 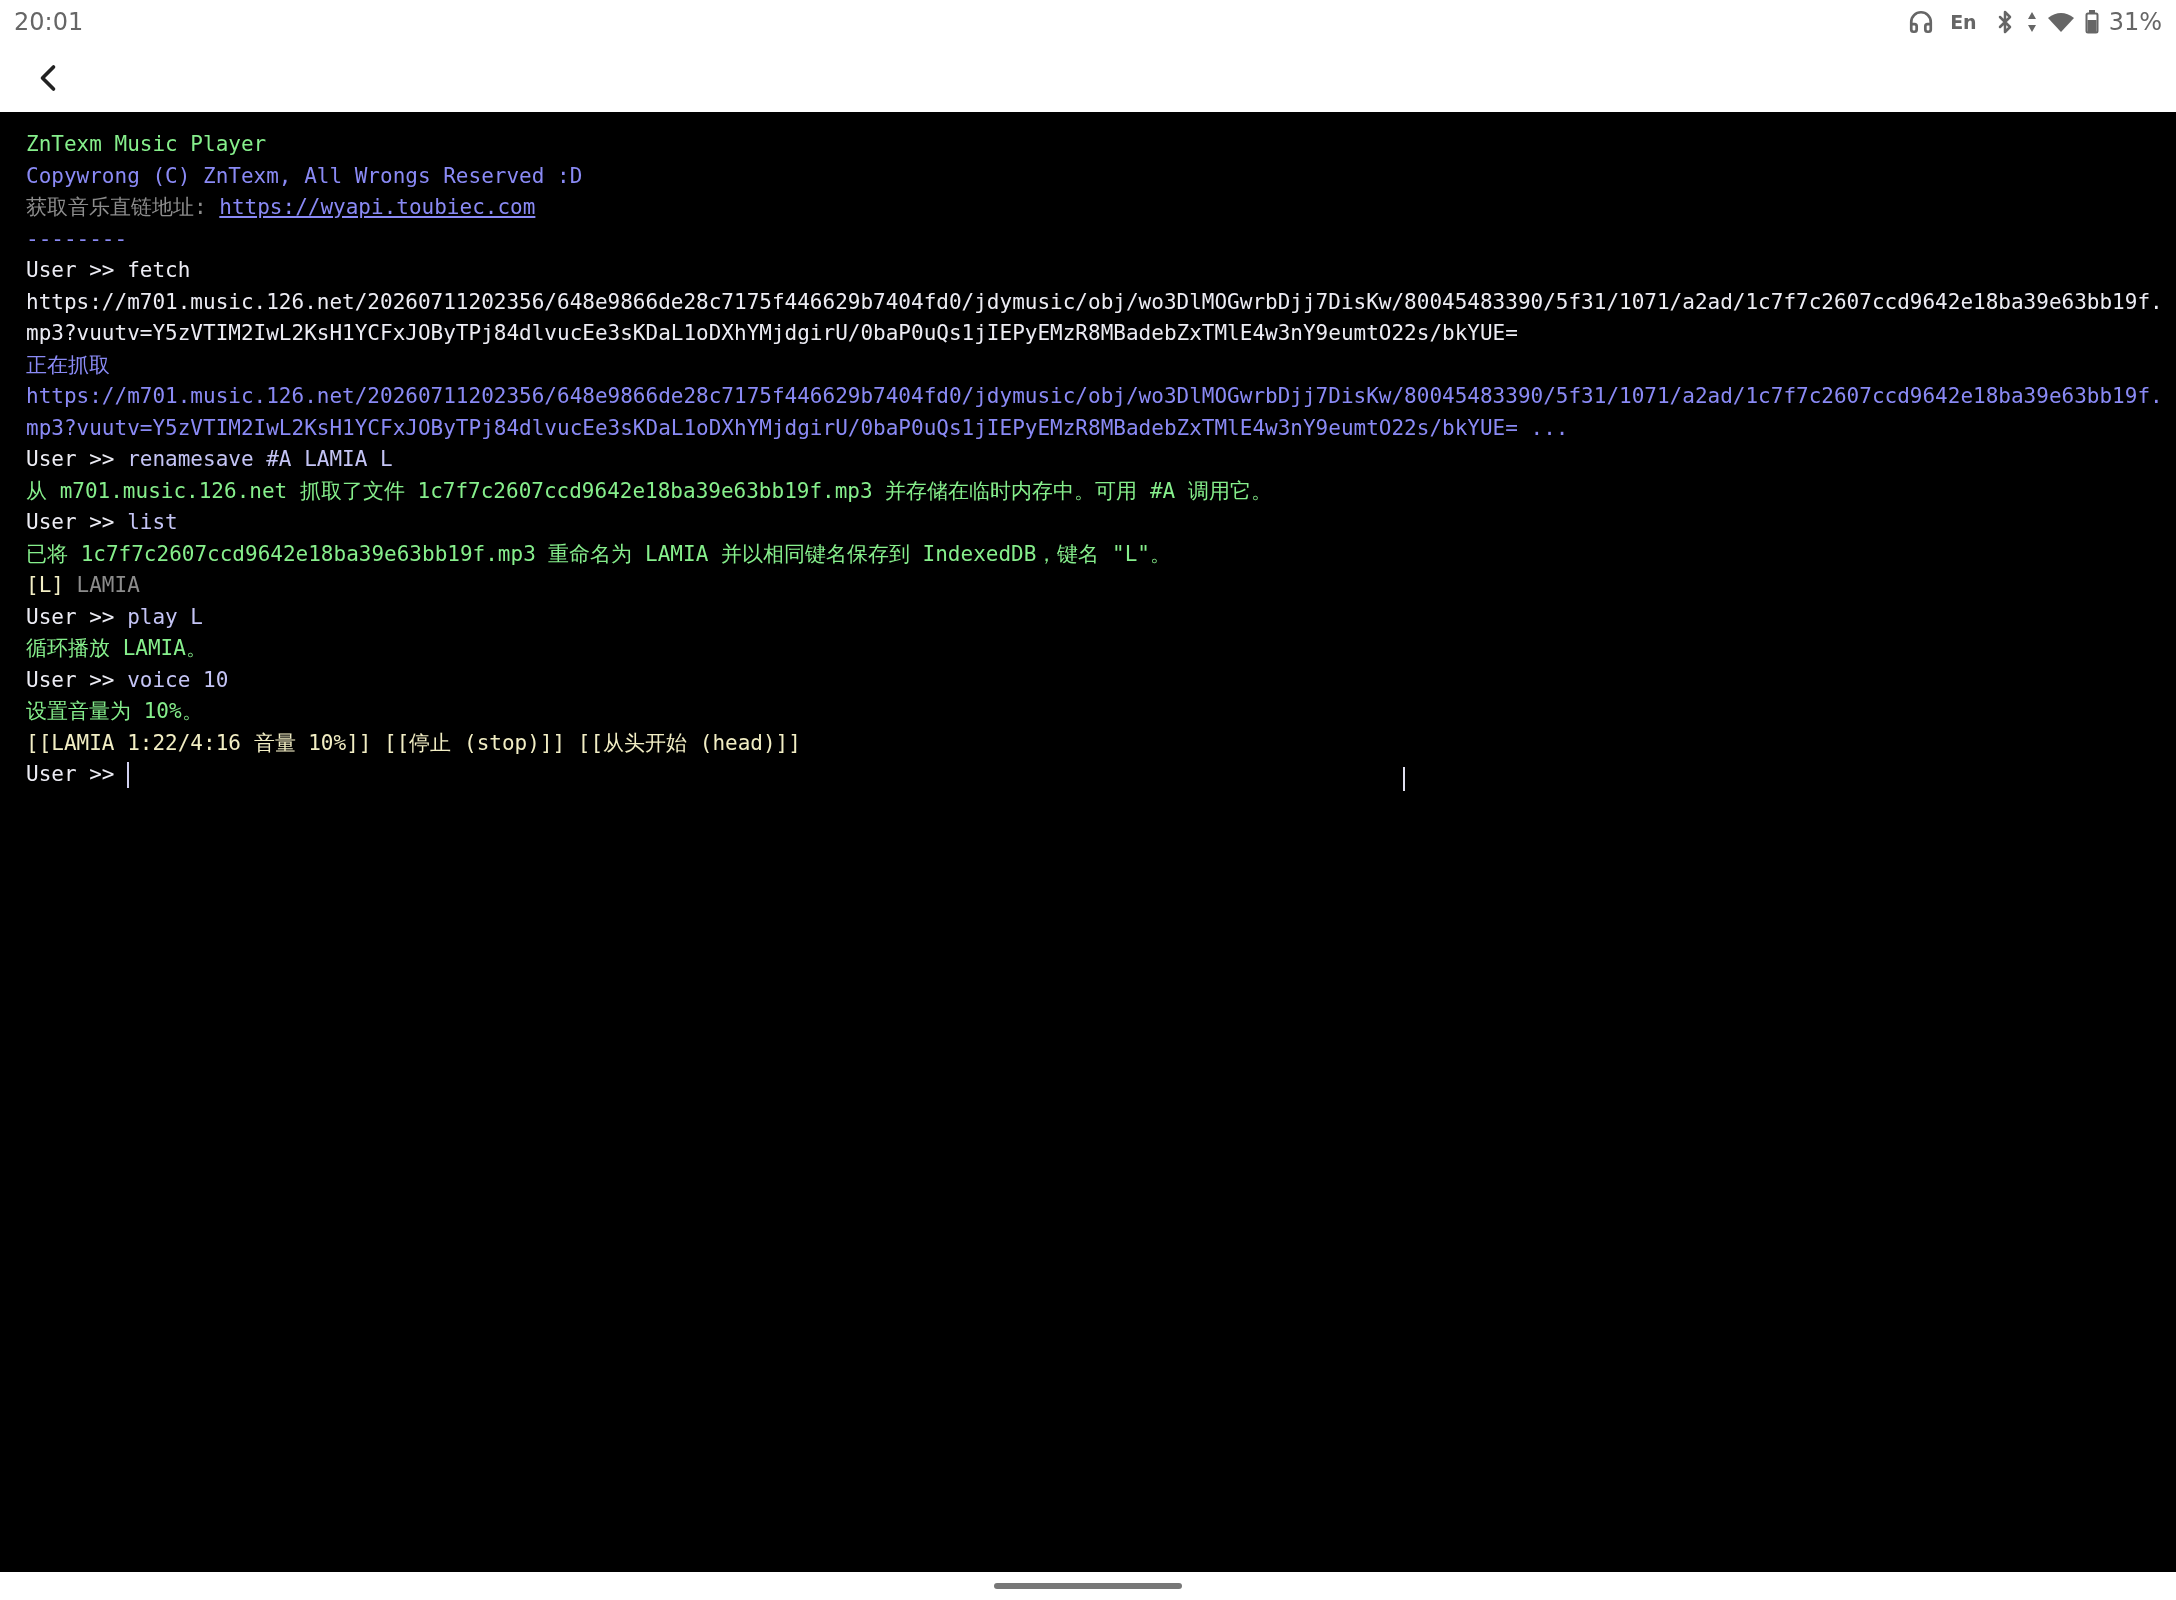 I want to click on battery-icon, so click(x=2091, y=22).